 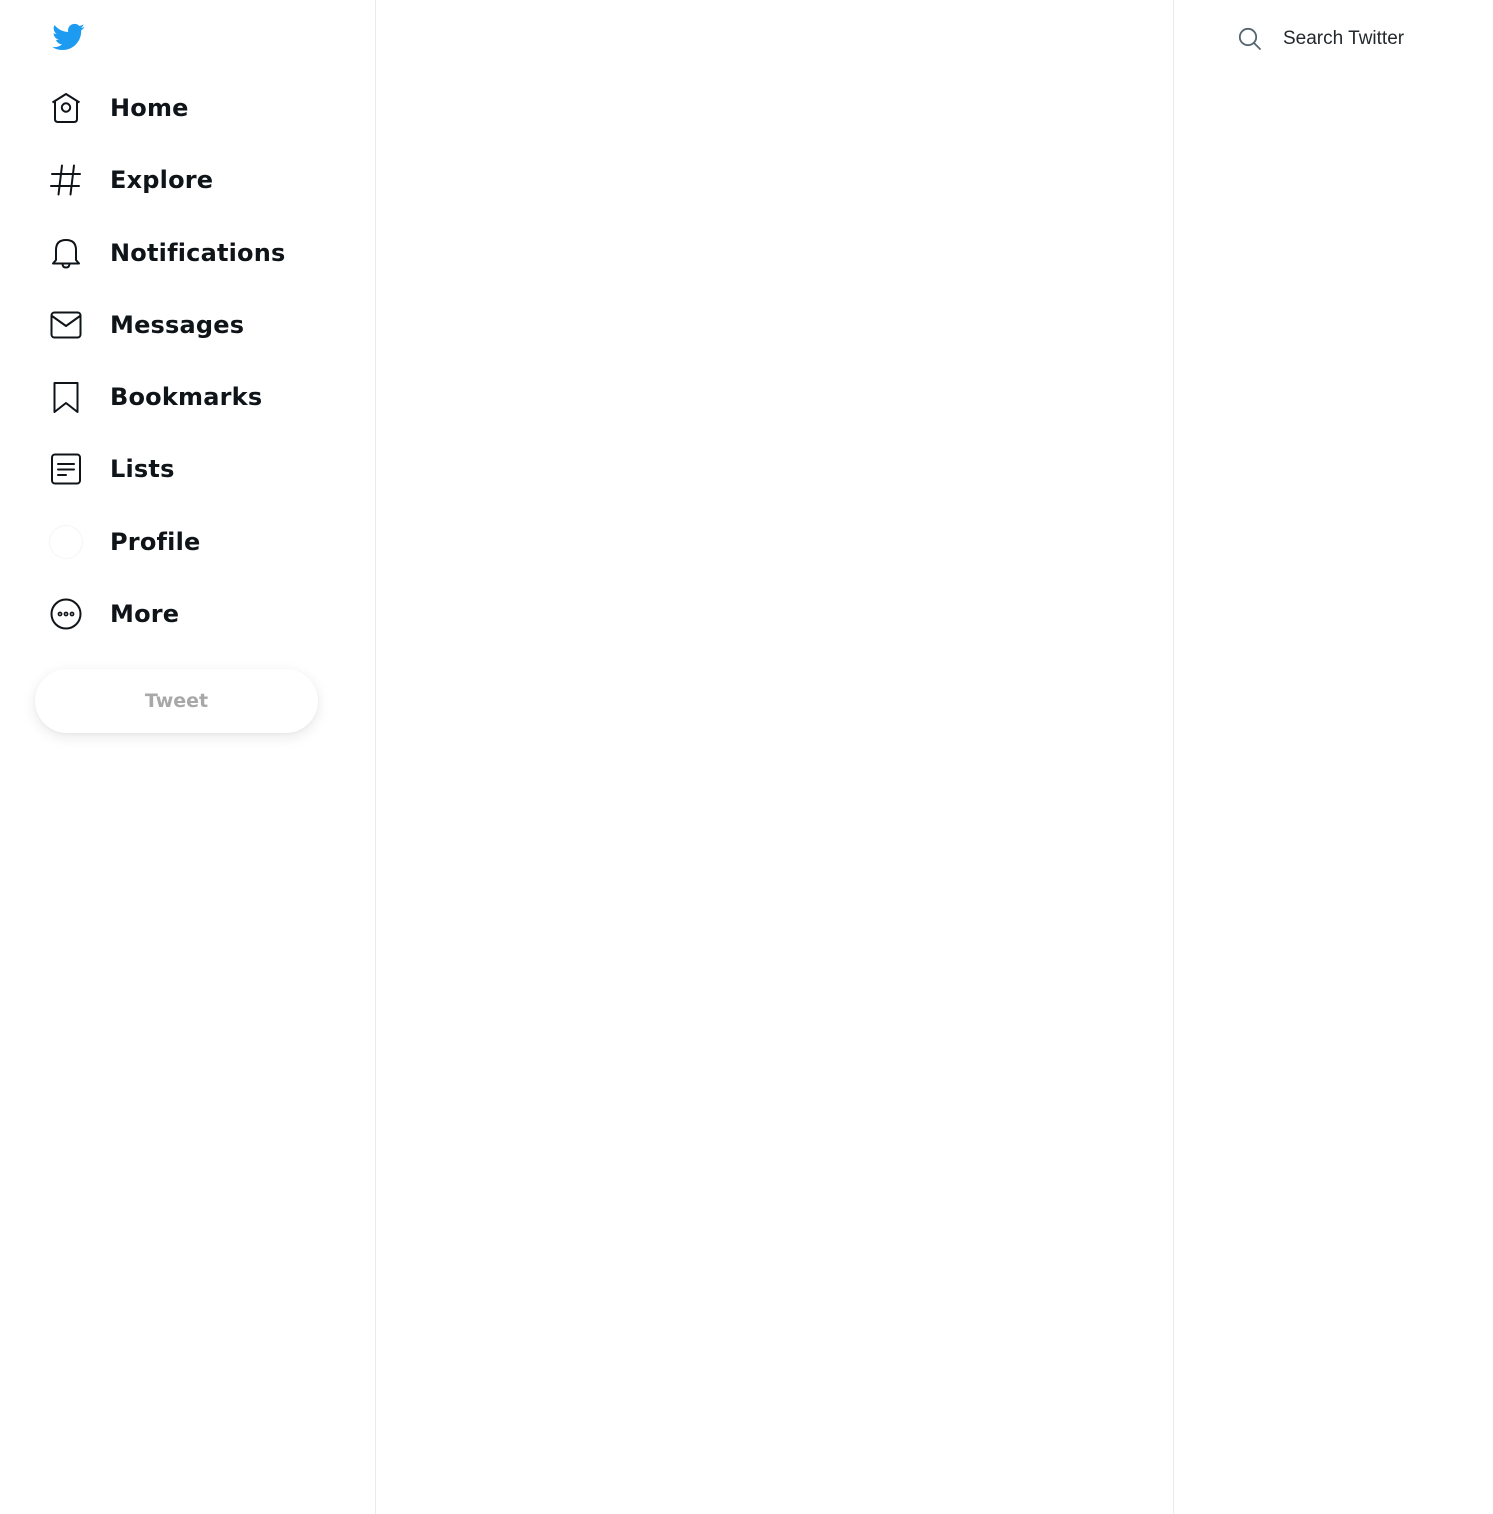 I want to click on home-icon, so click(x=66, y=108).